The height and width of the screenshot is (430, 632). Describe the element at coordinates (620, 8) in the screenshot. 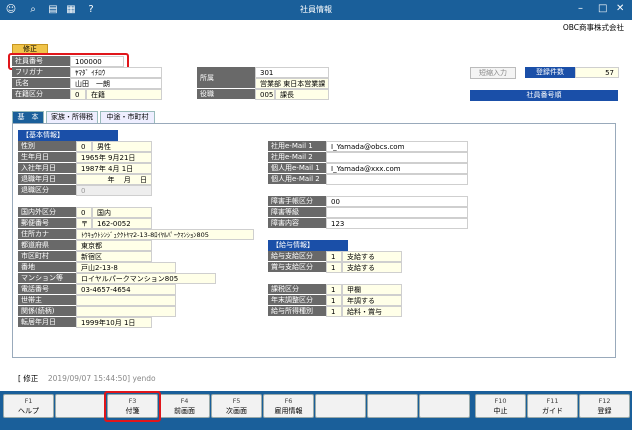

I see `close-icon: ✕` at that location.